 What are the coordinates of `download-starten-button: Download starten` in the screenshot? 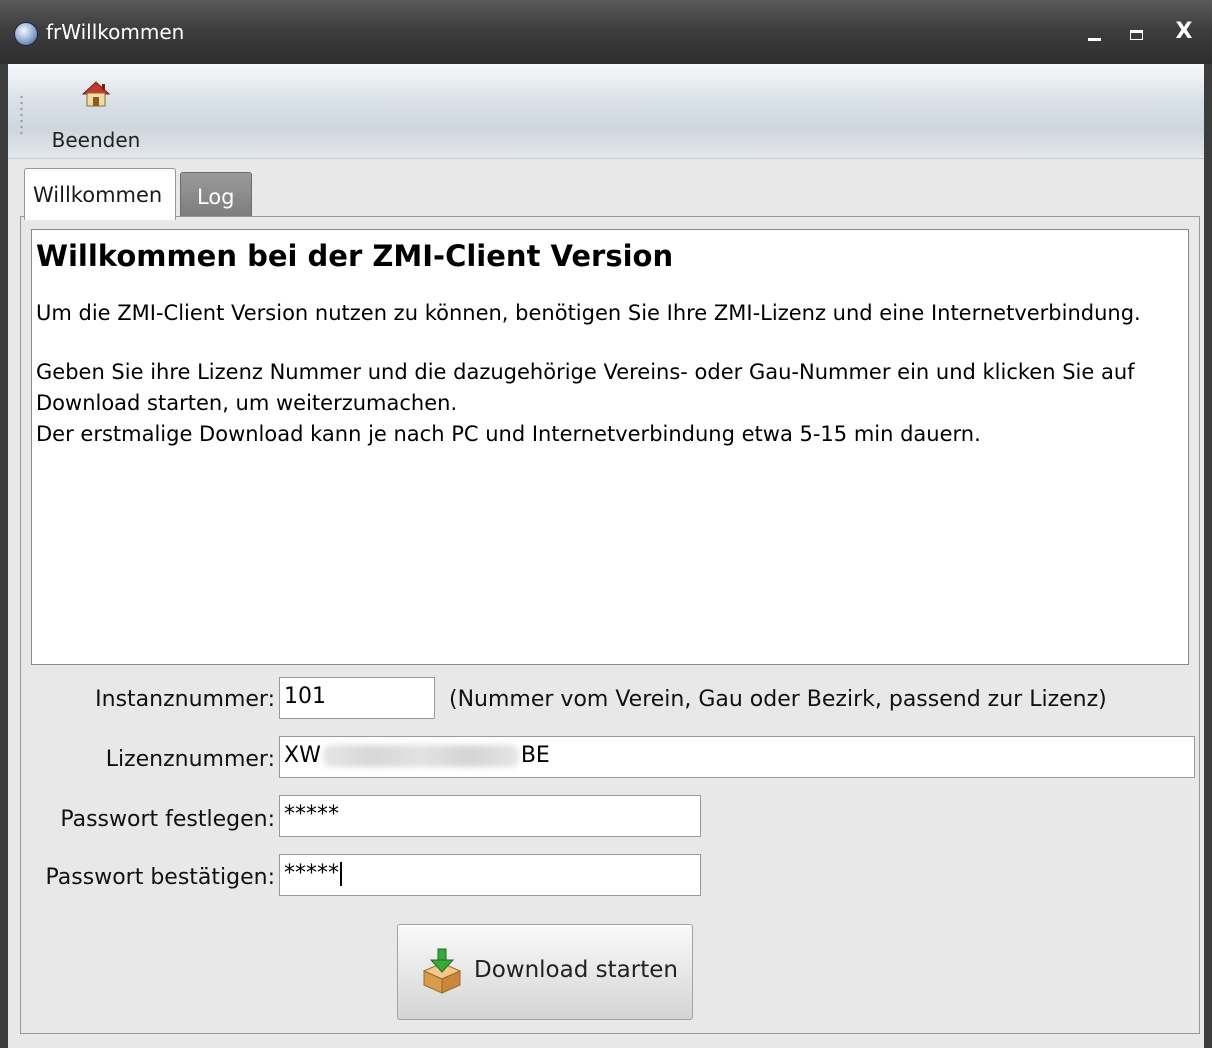 It's located at (545, 972).